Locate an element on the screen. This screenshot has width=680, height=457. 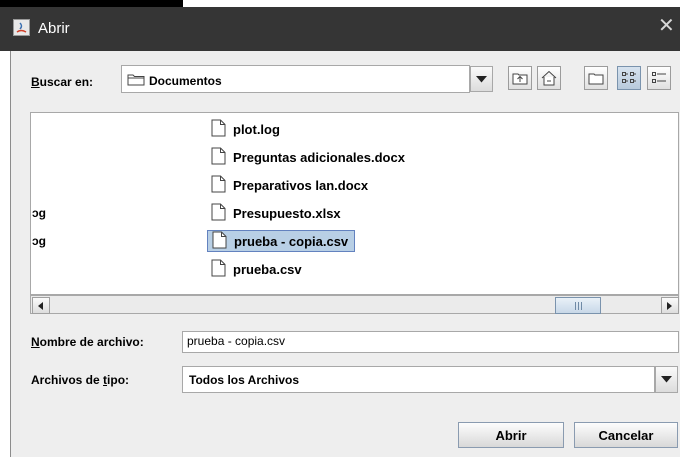
filename-input: prueba - copia.csv is located at coordinates (430, 342).